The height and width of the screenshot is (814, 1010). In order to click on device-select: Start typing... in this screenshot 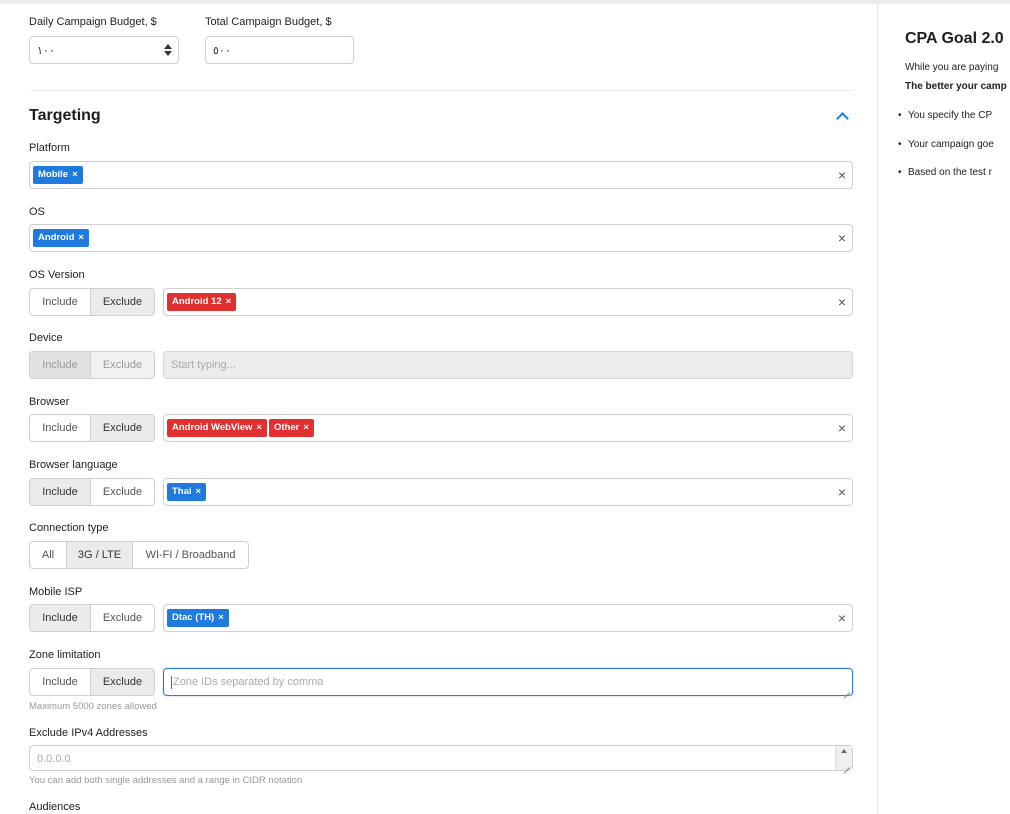, I will do `click(508, 365)`.